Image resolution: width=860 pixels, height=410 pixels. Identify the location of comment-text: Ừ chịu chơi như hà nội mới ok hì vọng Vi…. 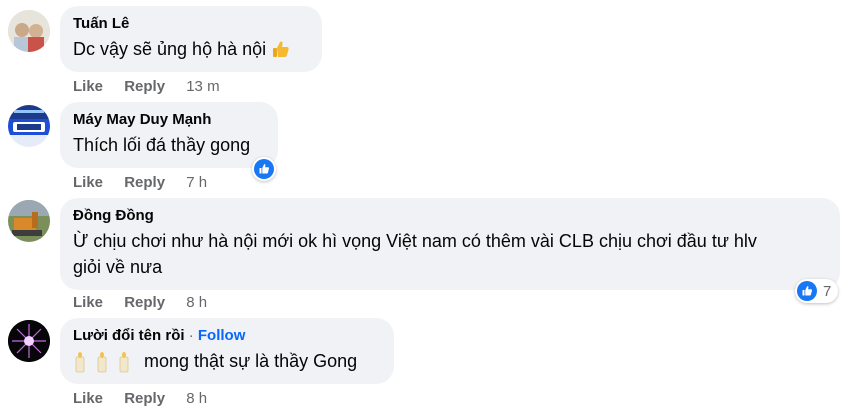
(450, 254).